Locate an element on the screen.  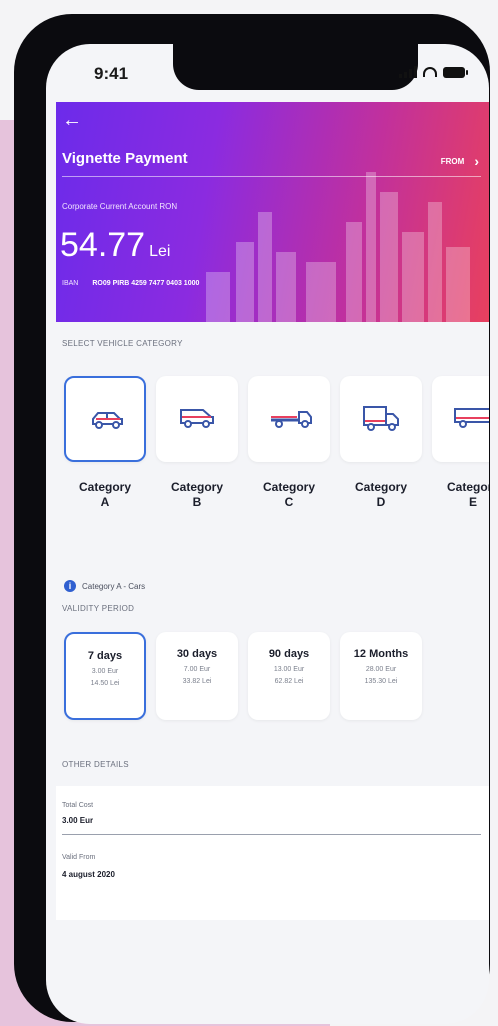
header-divider is located at coordinates (271, 176).